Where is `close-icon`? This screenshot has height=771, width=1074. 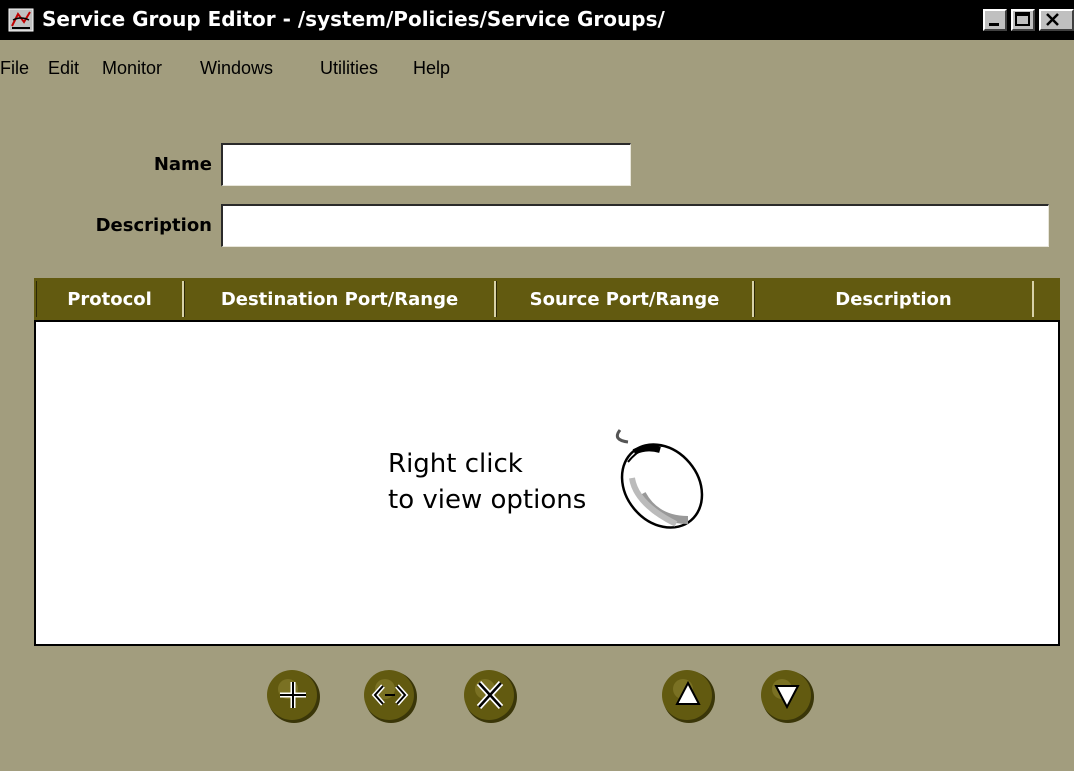
close-icon is located at coordinates (1052, 19).